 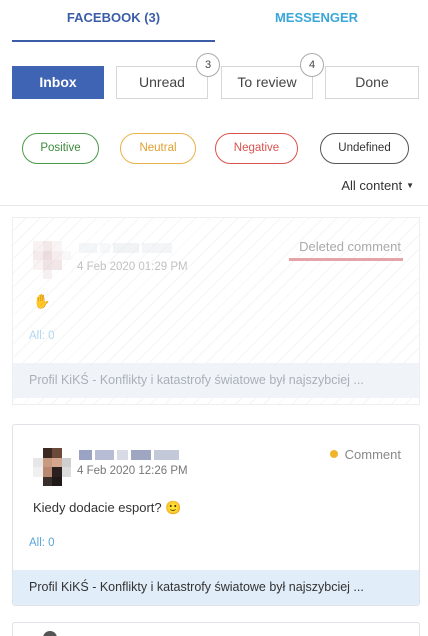 I want to click on unread-button: Unread 3, so click(x=168, y=76).